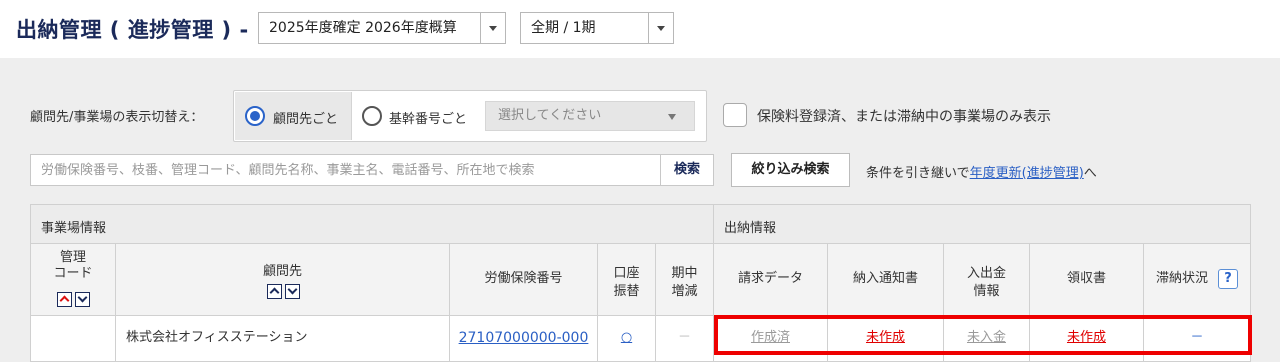 The width and height of the screenshot is (1280, 362). I want to click on help-icon: ?, so click(1228, 278).